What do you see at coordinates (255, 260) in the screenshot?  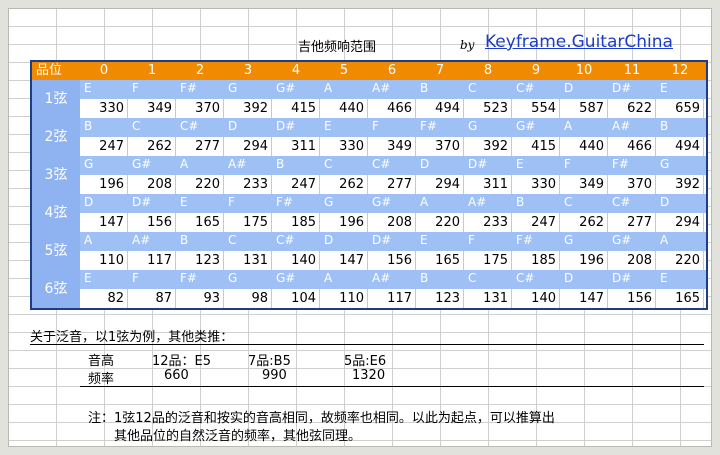 I see `freq-cell: 131` at bounding box center [255, 260].